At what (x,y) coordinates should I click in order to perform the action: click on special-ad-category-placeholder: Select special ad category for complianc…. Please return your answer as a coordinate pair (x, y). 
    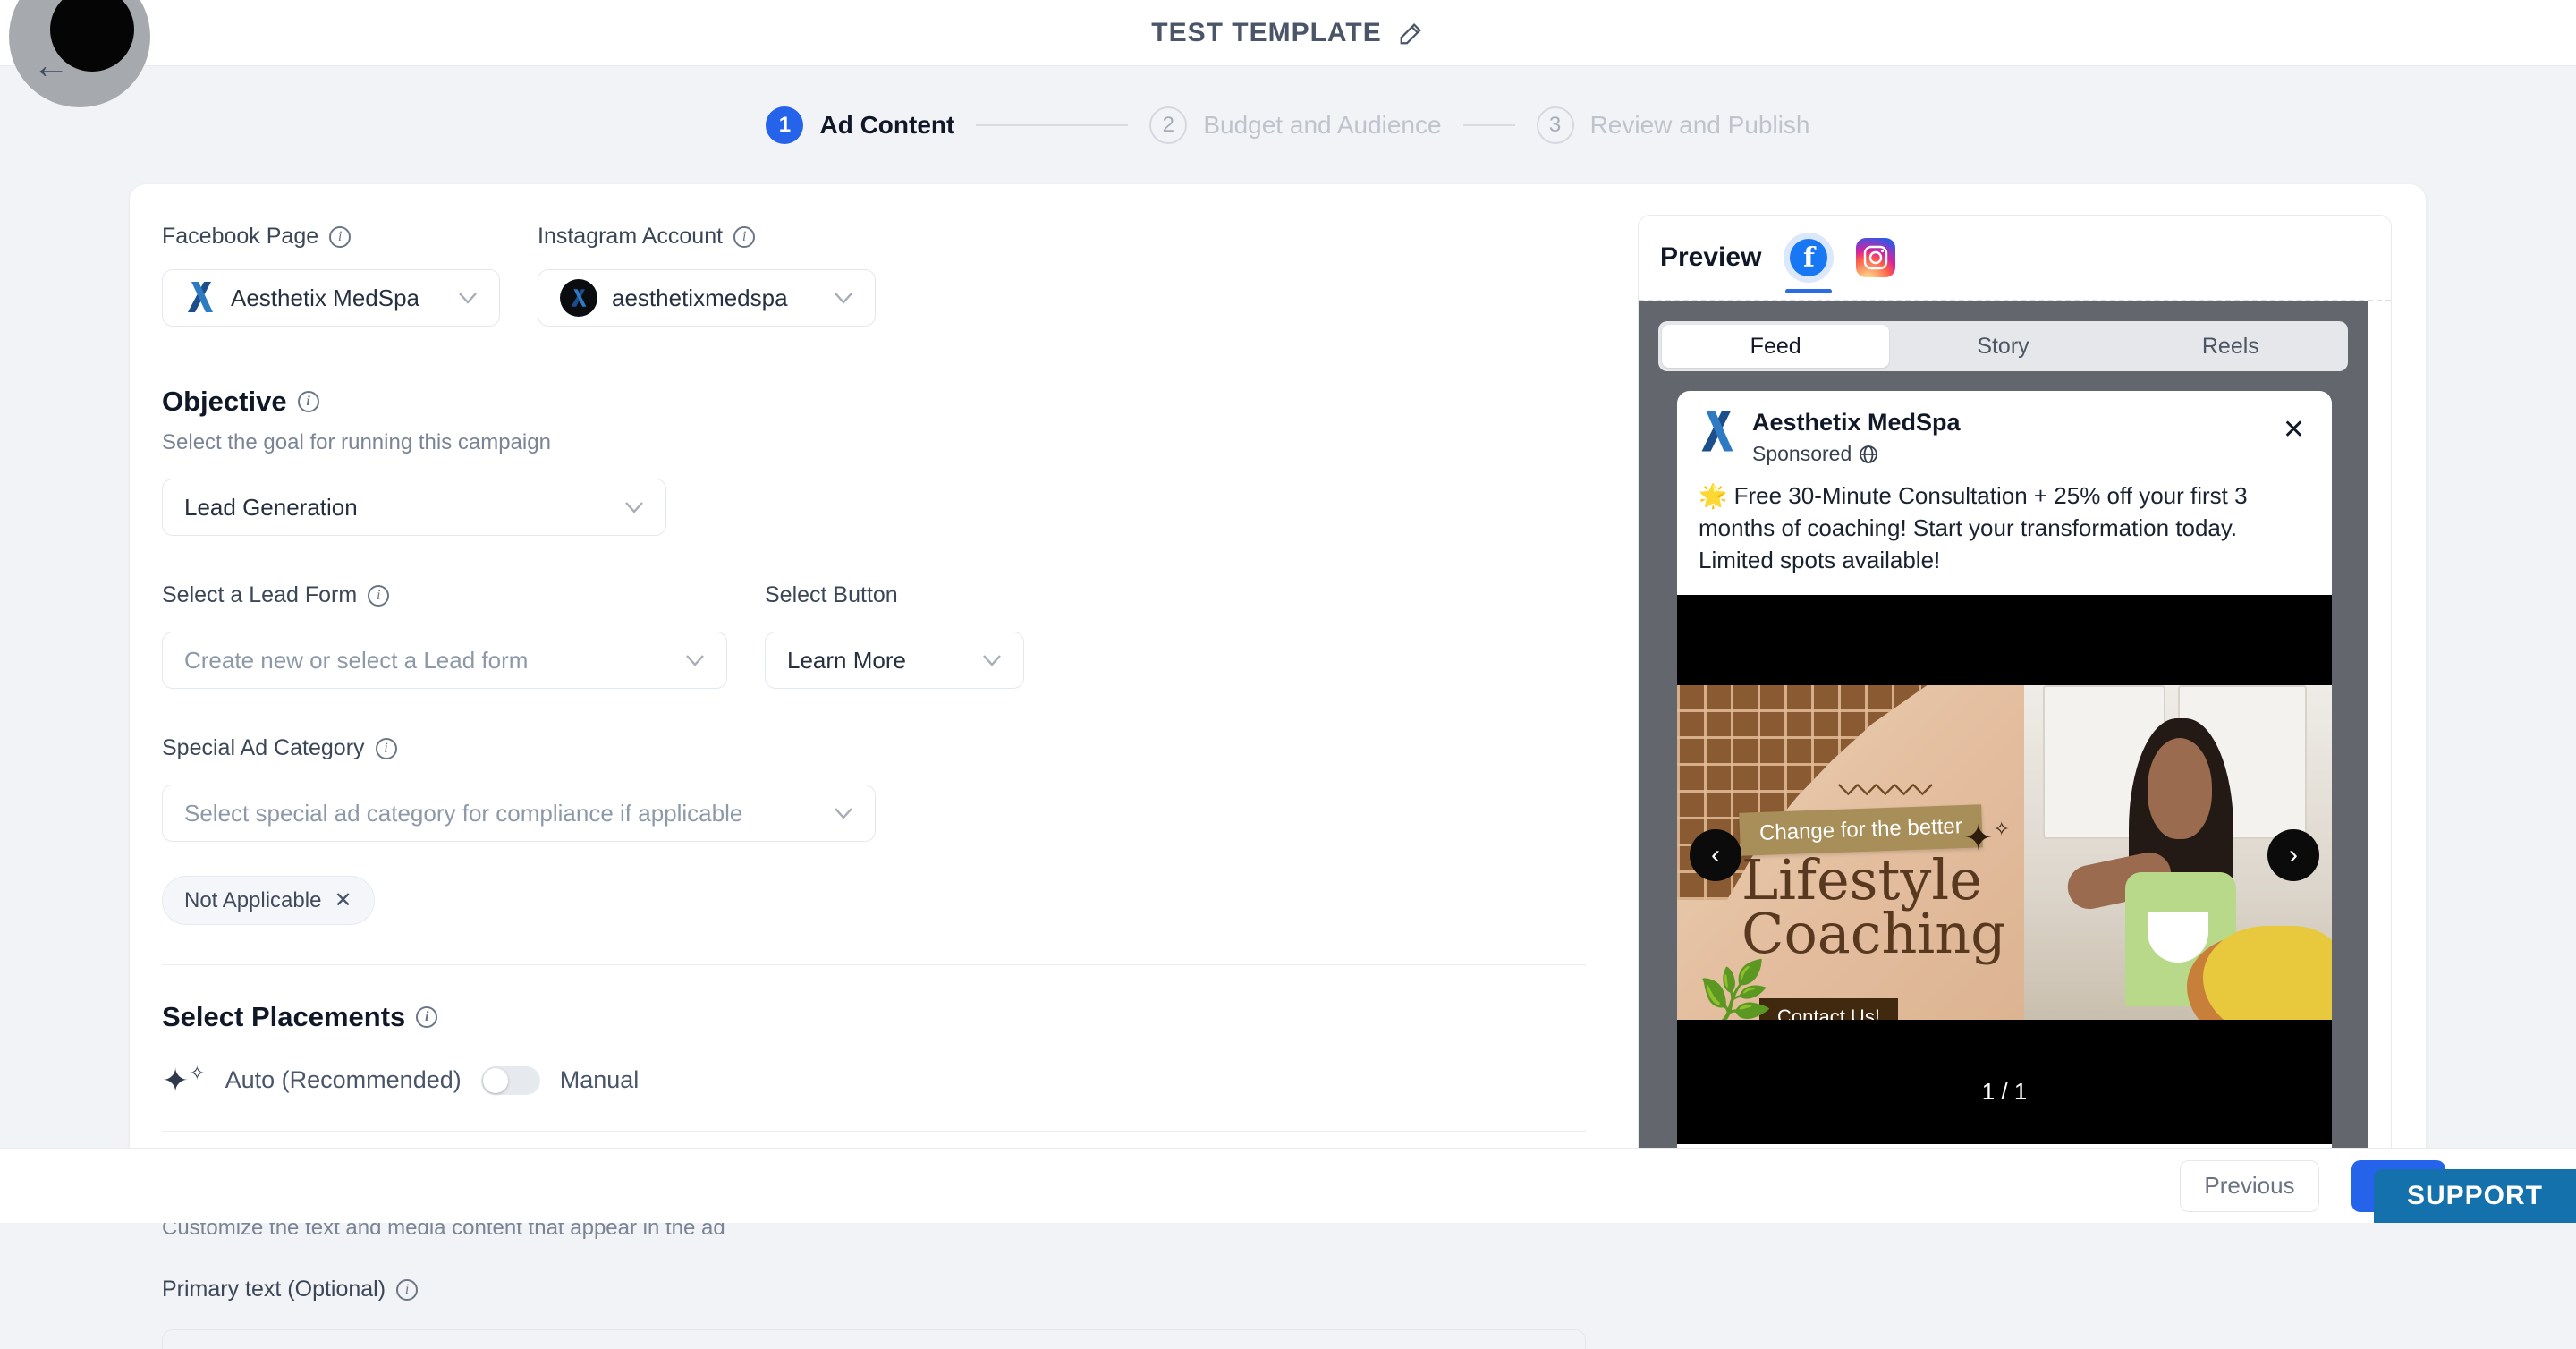
    Looking at the image, I should click on (501, 813).